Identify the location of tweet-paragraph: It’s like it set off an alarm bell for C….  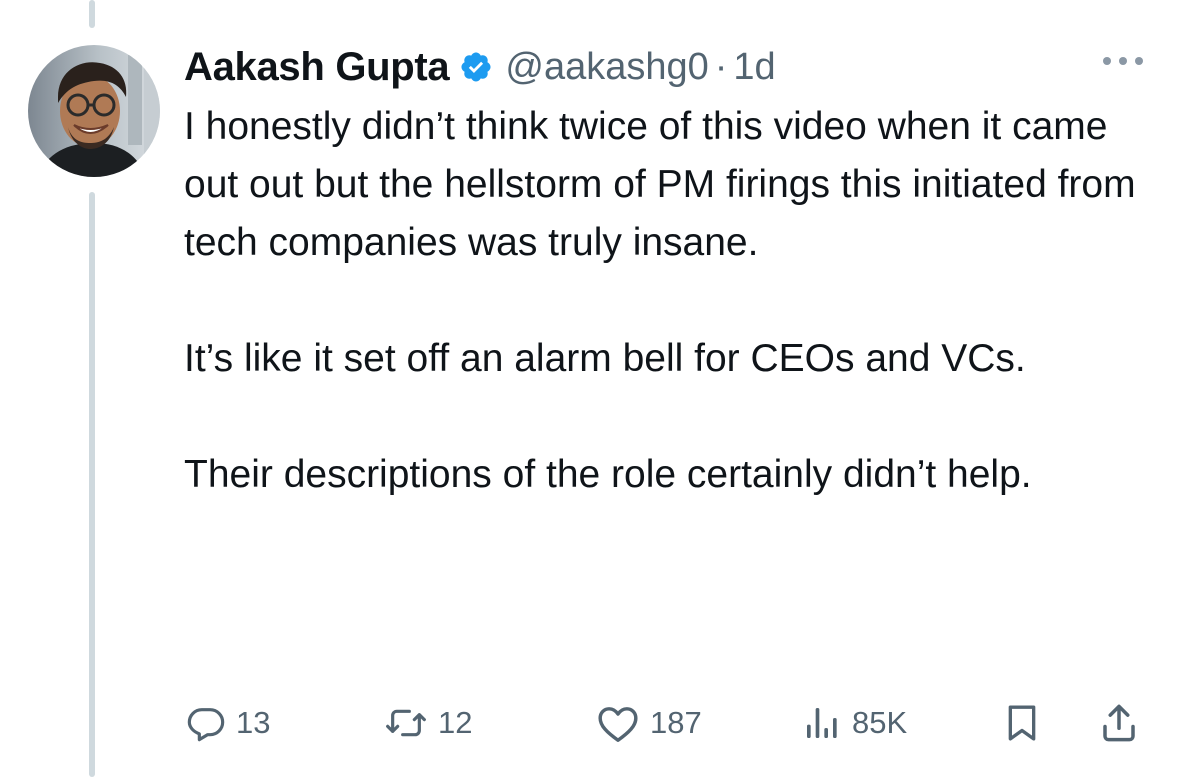
(605, 358).